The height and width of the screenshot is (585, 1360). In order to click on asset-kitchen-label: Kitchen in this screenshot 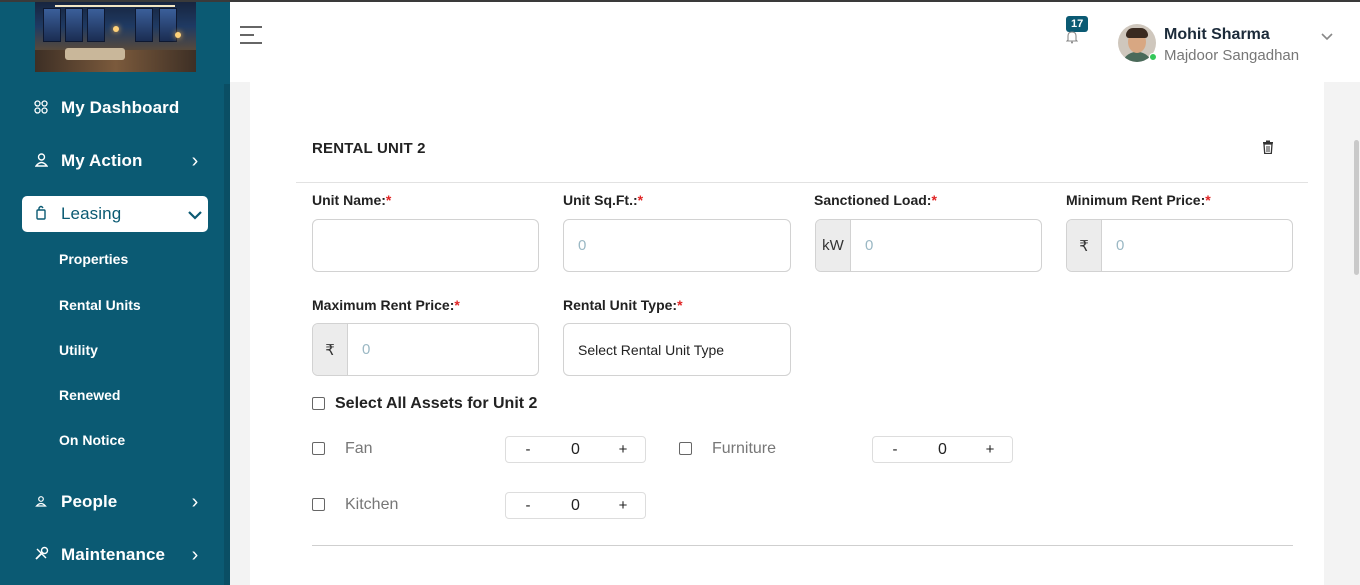, I will do `click(372, 504)`.